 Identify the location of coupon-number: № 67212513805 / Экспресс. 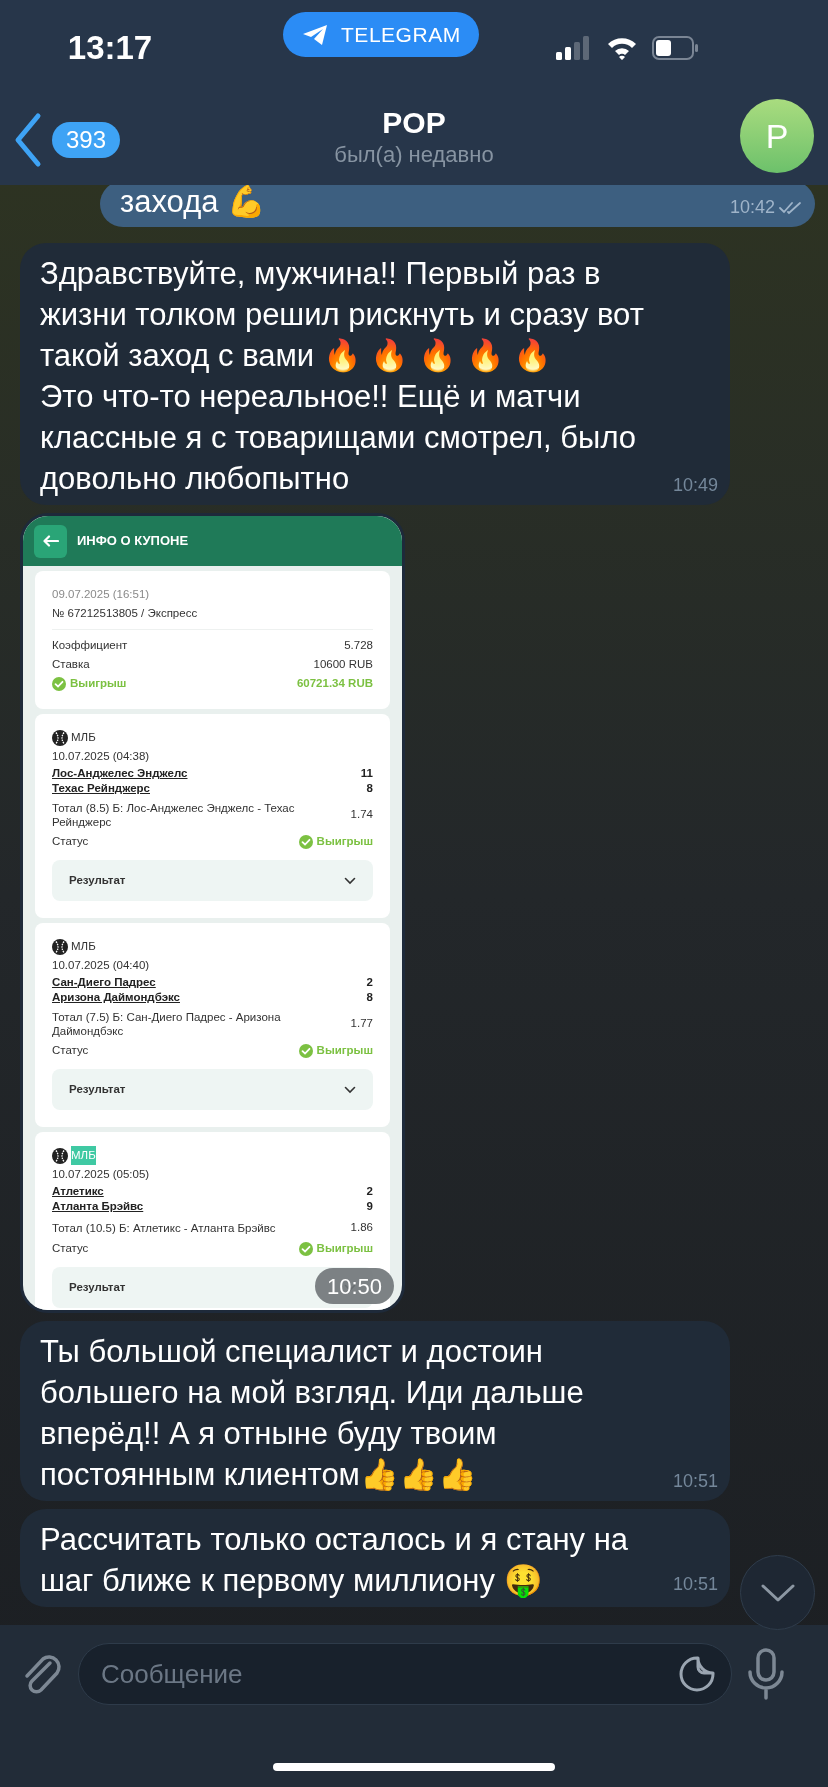
(125, 613).